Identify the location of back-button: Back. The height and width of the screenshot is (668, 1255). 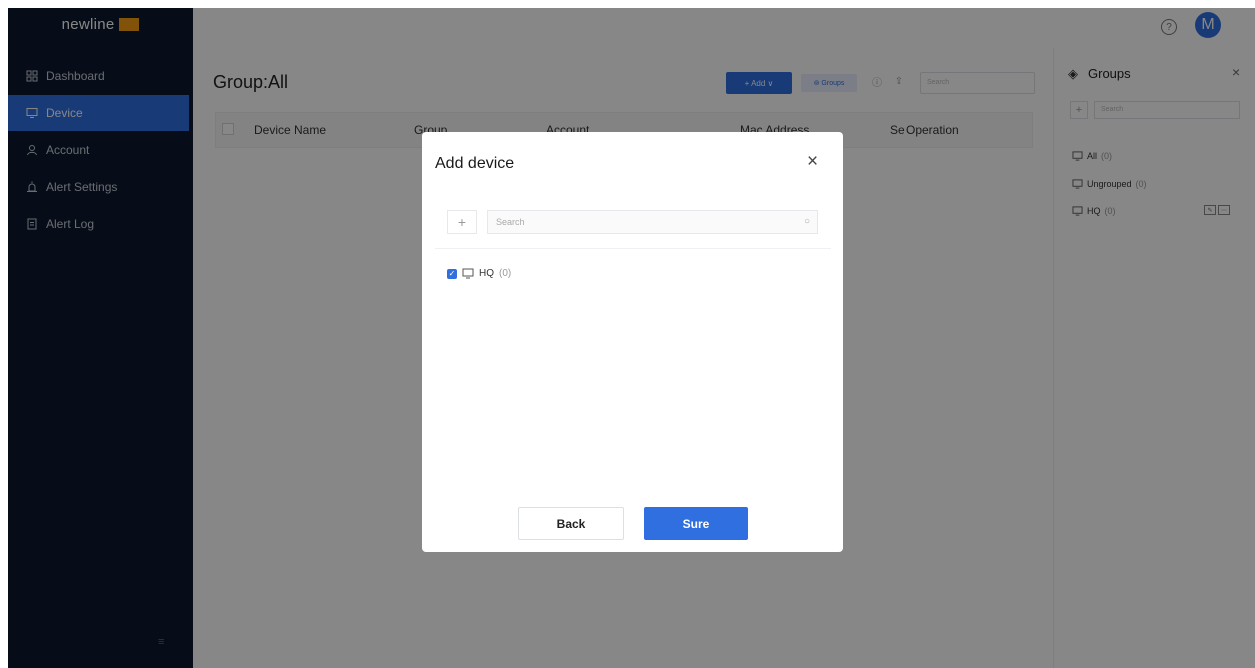
(571, 523).